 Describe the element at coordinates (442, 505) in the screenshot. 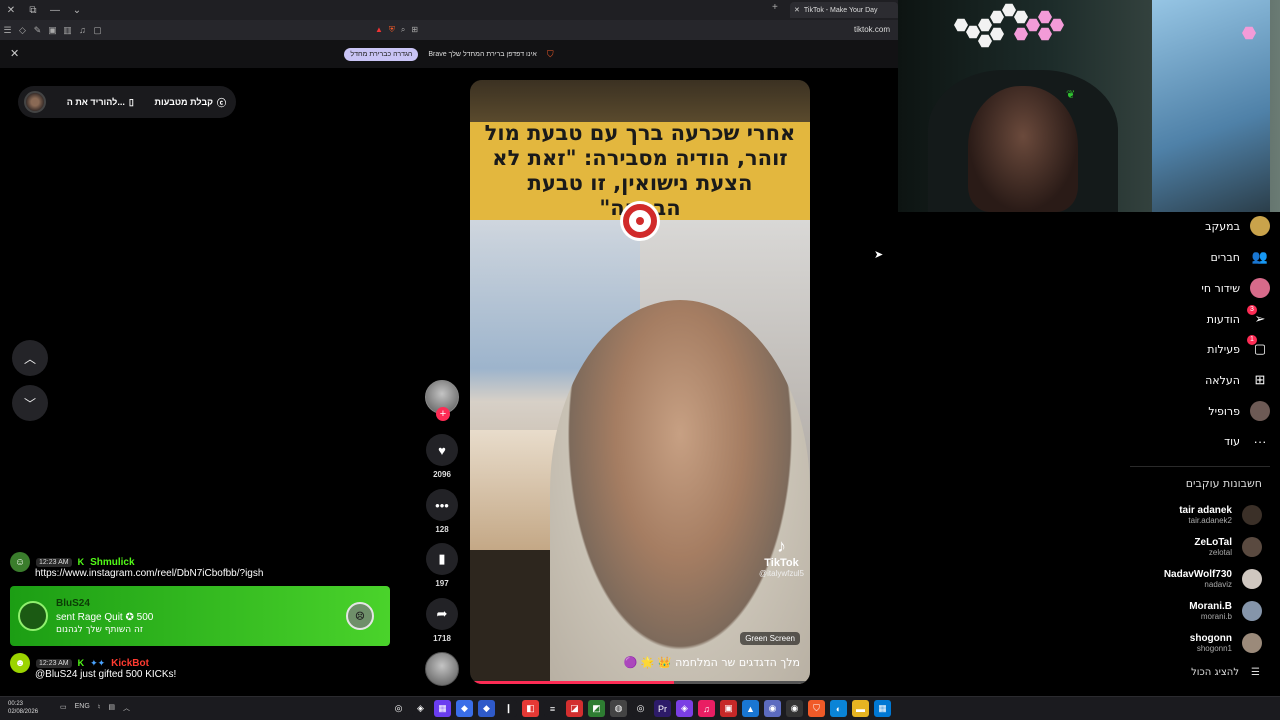

I see `comment-icon: •••` at that location.